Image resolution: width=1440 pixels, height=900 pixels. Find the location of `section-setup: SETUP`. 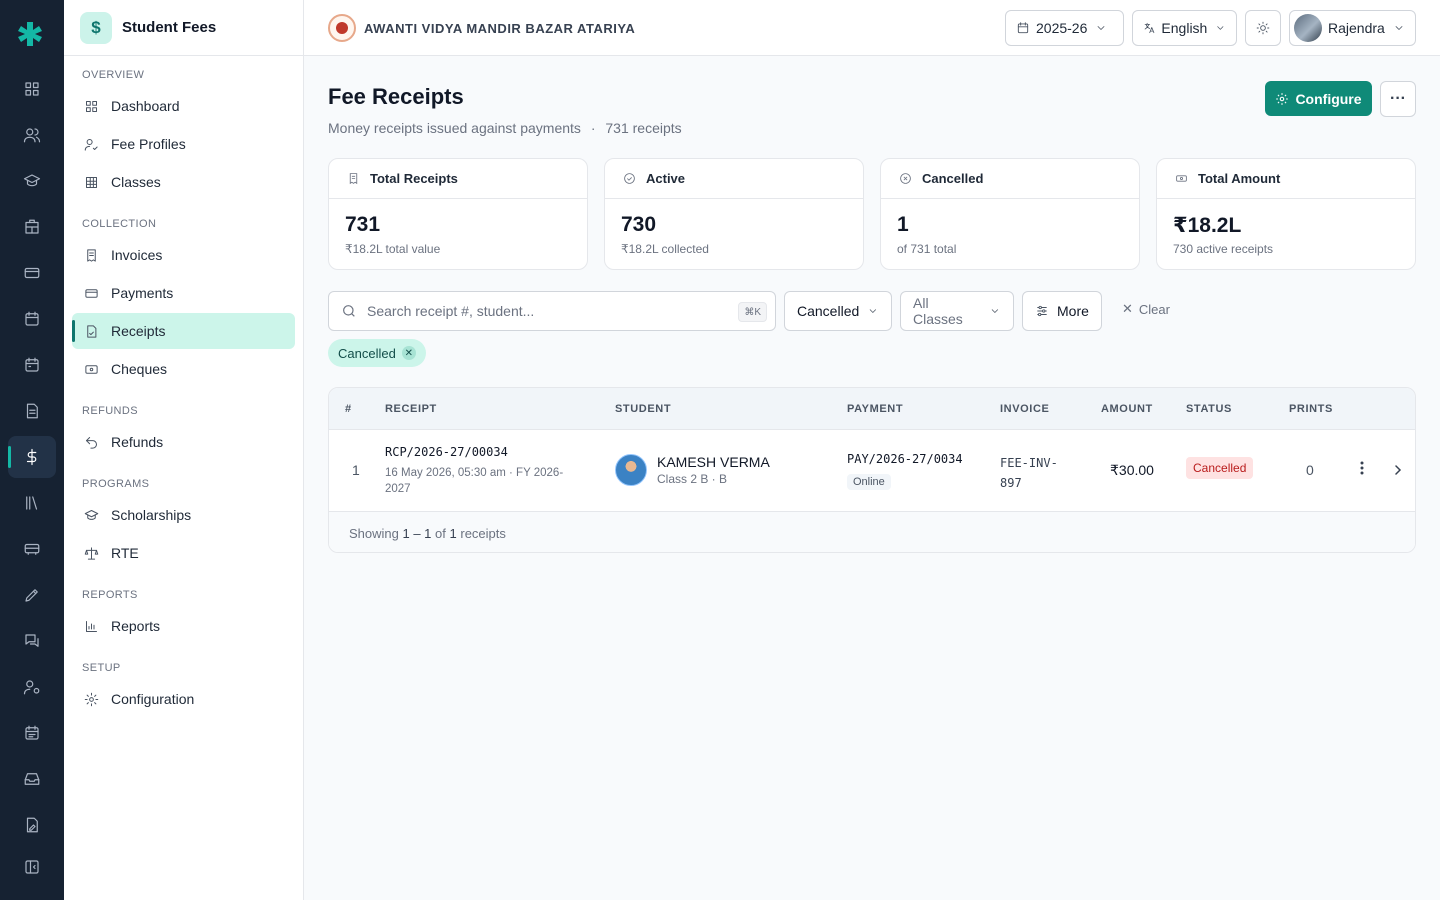

section-setup: SETUP is located at coordinates (101, 668).